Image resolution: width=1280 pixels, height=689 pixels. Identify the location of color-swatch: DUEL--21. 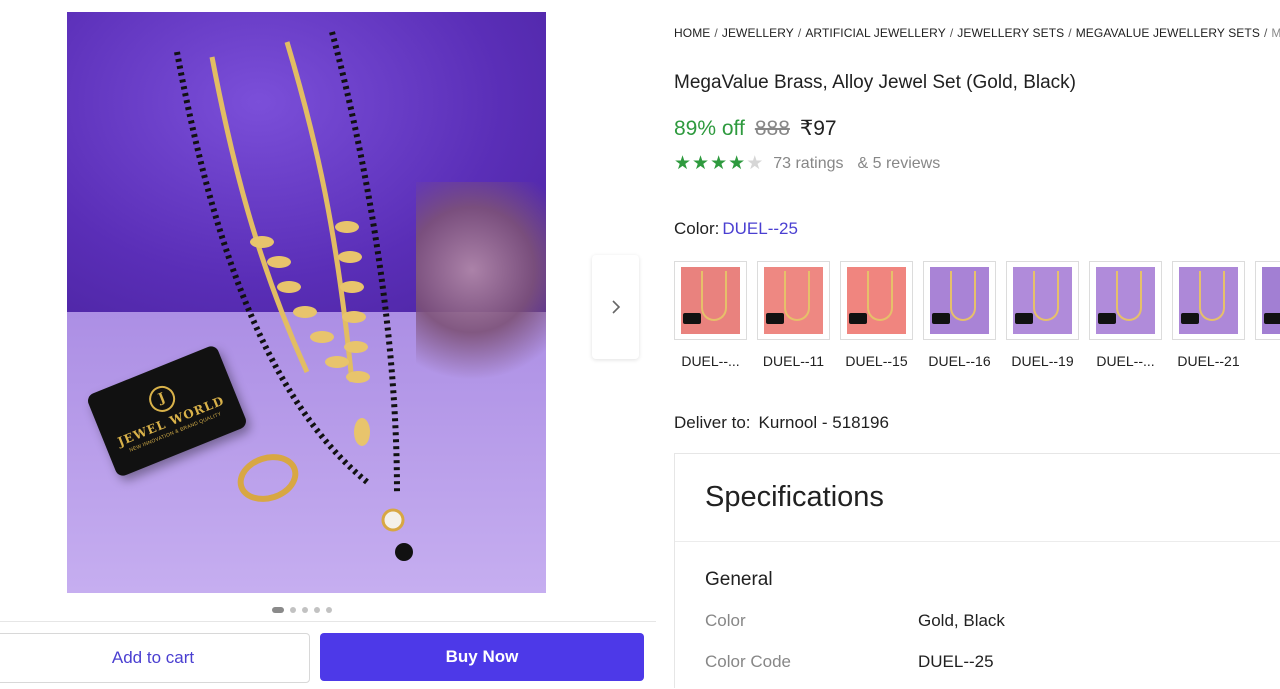
(1208, 315).